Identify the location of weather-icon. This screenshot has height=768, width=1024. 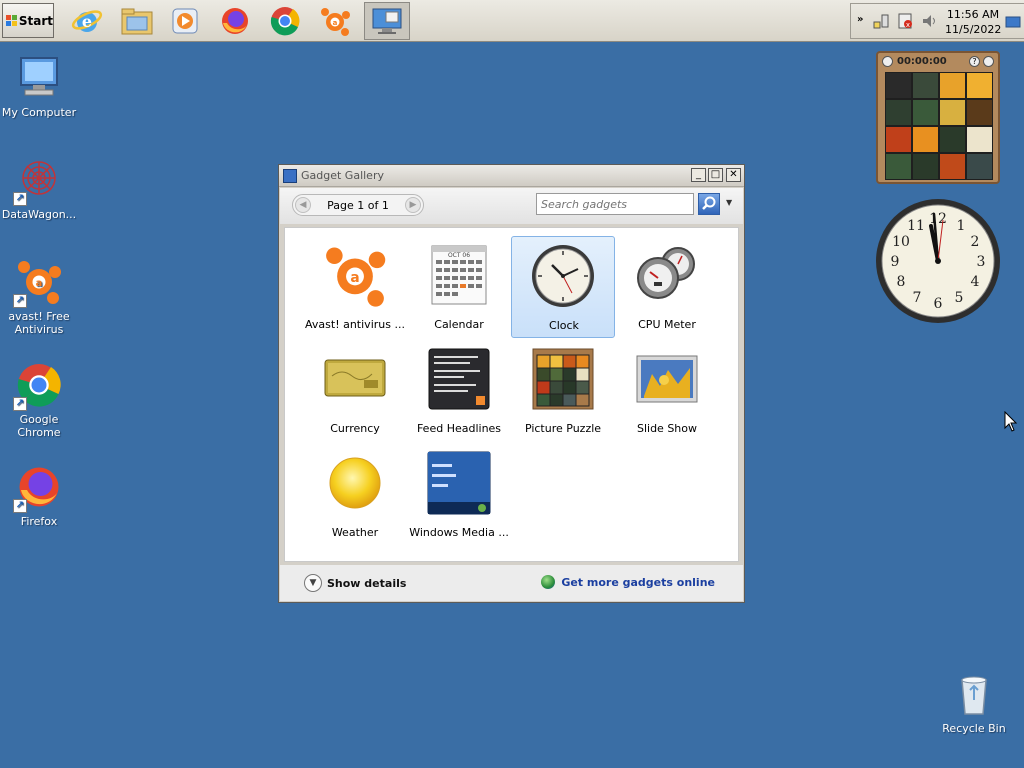
(355, 483).